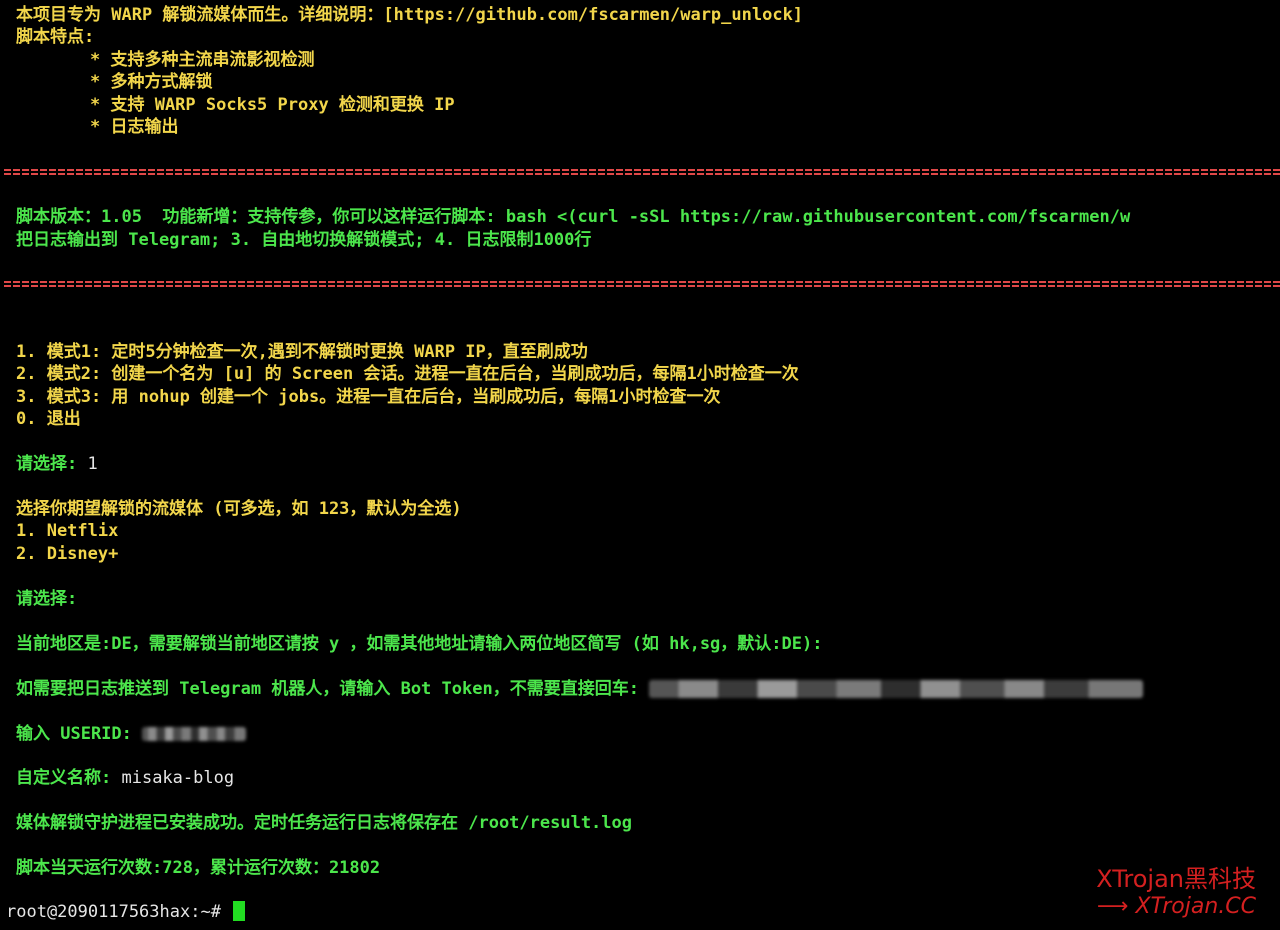 This screenshot has width=1280, height=930. I want to click on watermark: XTrojan黑科技 ⟶ XTrojan.CC, so click(1176, 892).